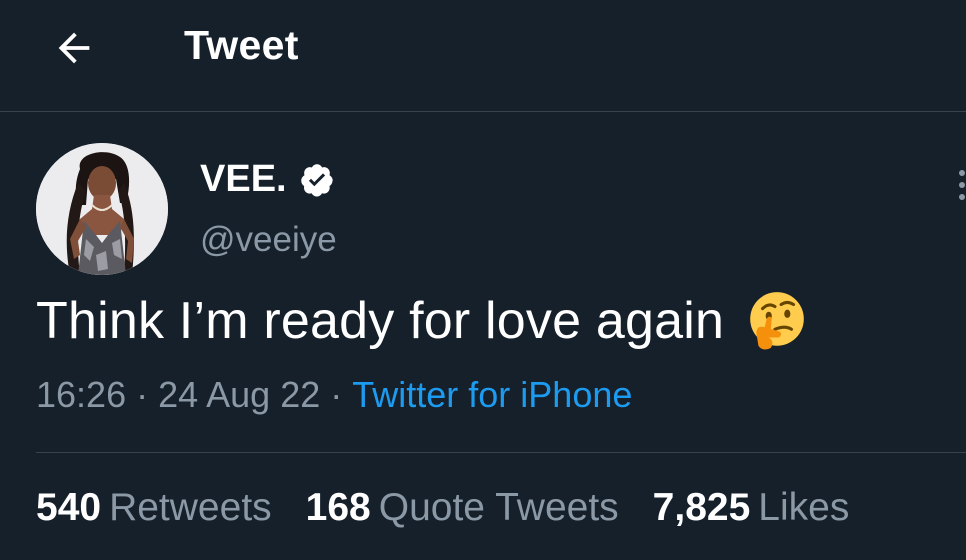 Image resolution: width=966 pixels, height=560 pixels. I want to click on likes-stat: 7,825 Likes, so click(751, 508).